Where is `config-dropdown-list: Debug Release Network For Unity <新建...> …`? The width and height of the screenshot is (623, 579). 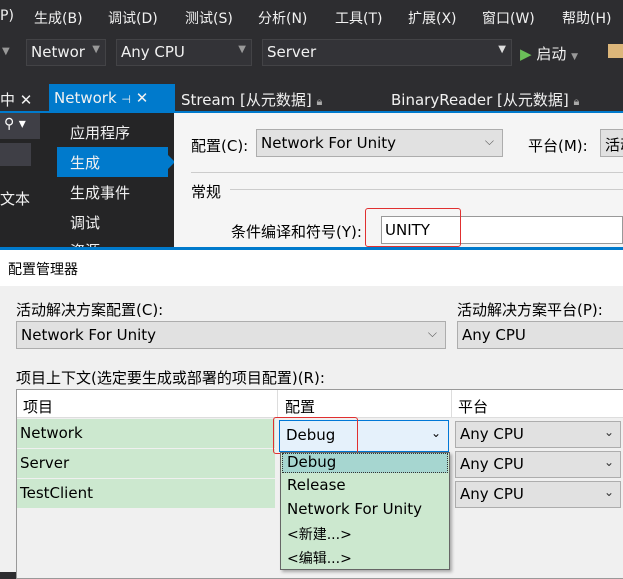 config-dropdown-list: Debug Release Network For Unity <新建...> … is located at coordinates (365, 511).